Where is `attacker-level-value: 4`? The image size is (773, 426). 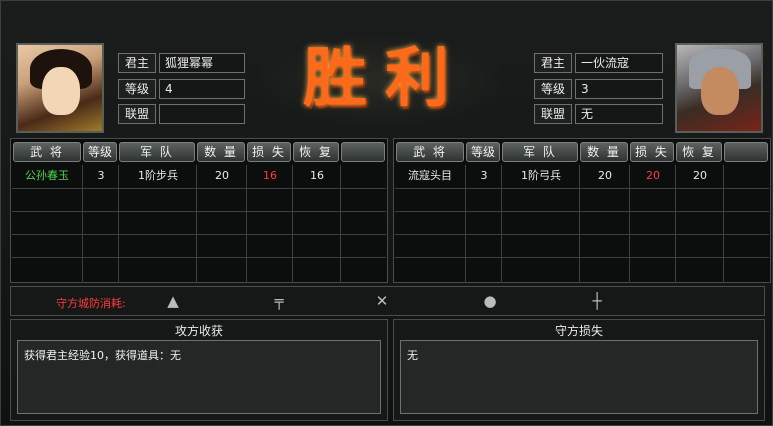
attacker-level-value: 4 is located at coordinates (202, 89).